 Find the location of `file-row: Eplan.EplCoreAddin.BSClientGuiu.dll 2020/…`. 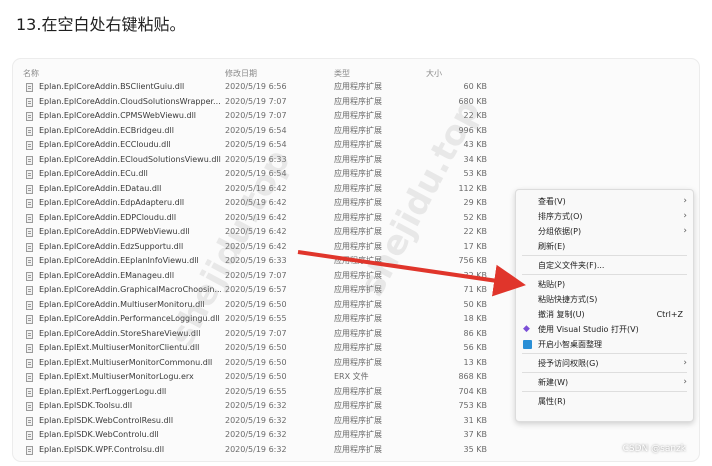

file-row: Eplan.EplCoreAddin.BSClientGuiu.dll 2020/… is located at coordinates (272, 87).